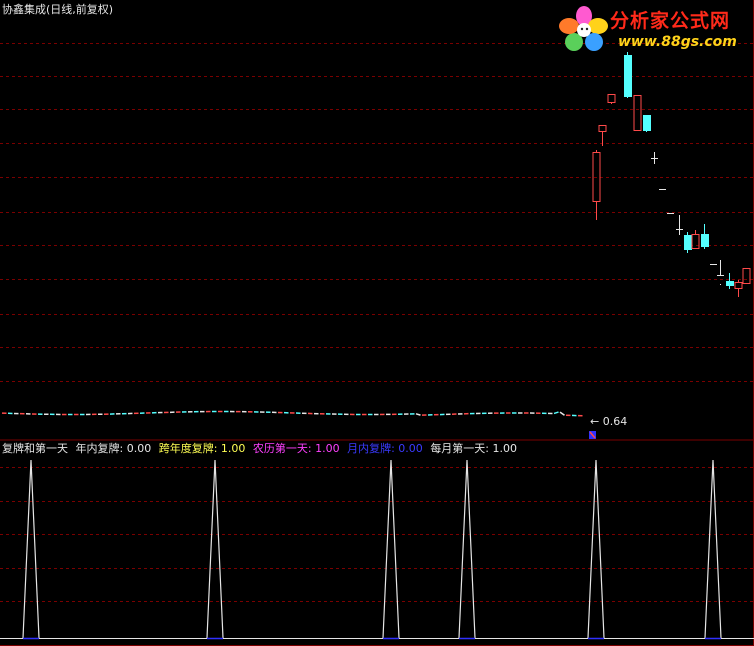 This screenshot has width=754, height=646. I want to click on watermark-title: 分析家公式网, so click(670, 21).